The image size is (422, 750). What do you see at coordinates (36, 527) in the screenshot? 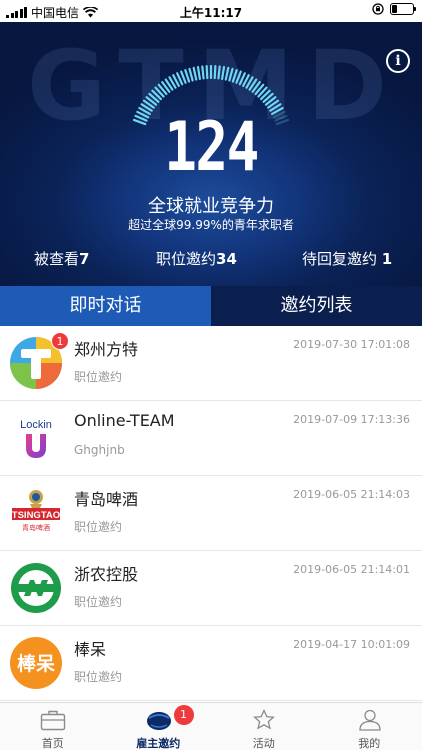
I see `tsingtao-chinese-mark: 青岛啤酒` at bounding box center [36, 527].